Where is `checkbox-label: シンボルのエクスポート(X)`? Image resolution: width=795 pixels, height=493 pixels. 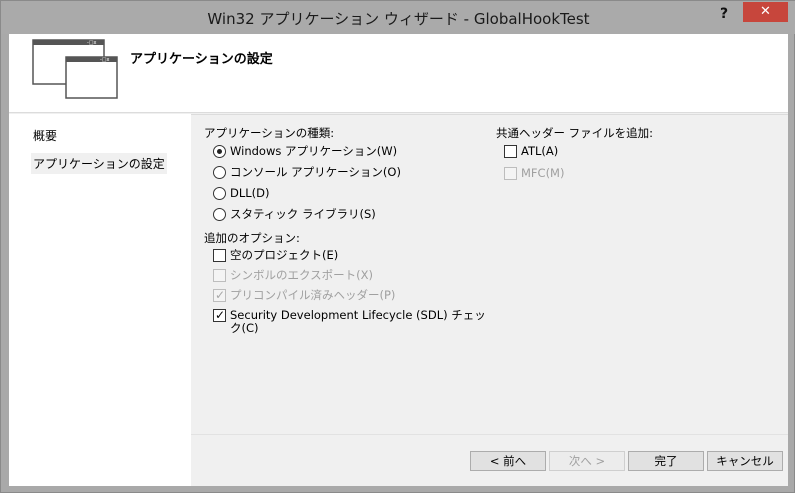
checkbox-label: シンボルのエクスポート(X) is located at coordinates (302, 275).